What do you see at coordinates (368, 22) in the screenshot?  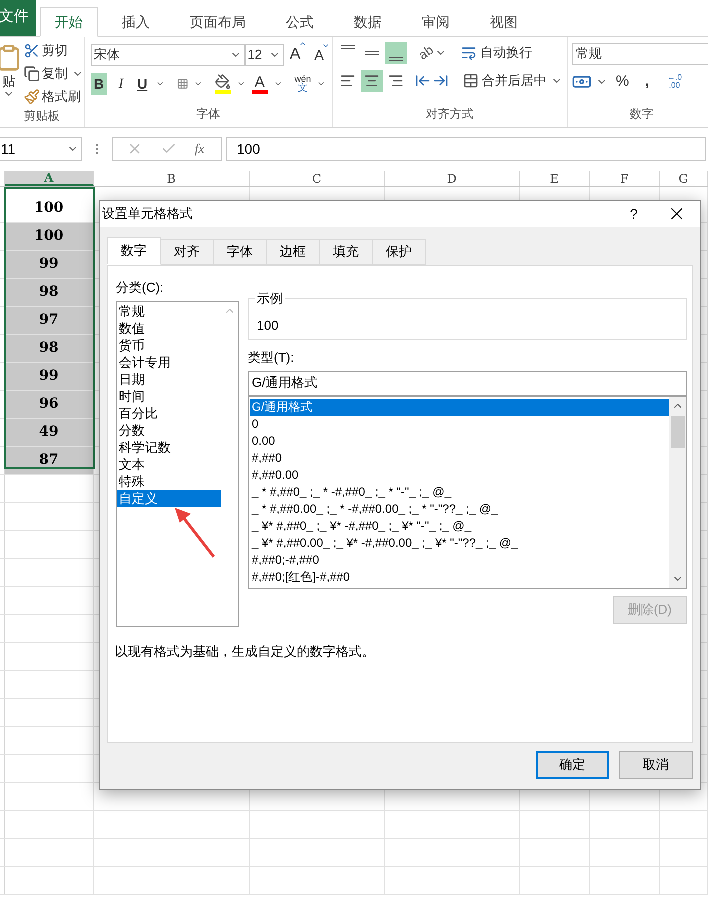 I see `ribbon-tab: 数据` at bounding box center [368, 22].